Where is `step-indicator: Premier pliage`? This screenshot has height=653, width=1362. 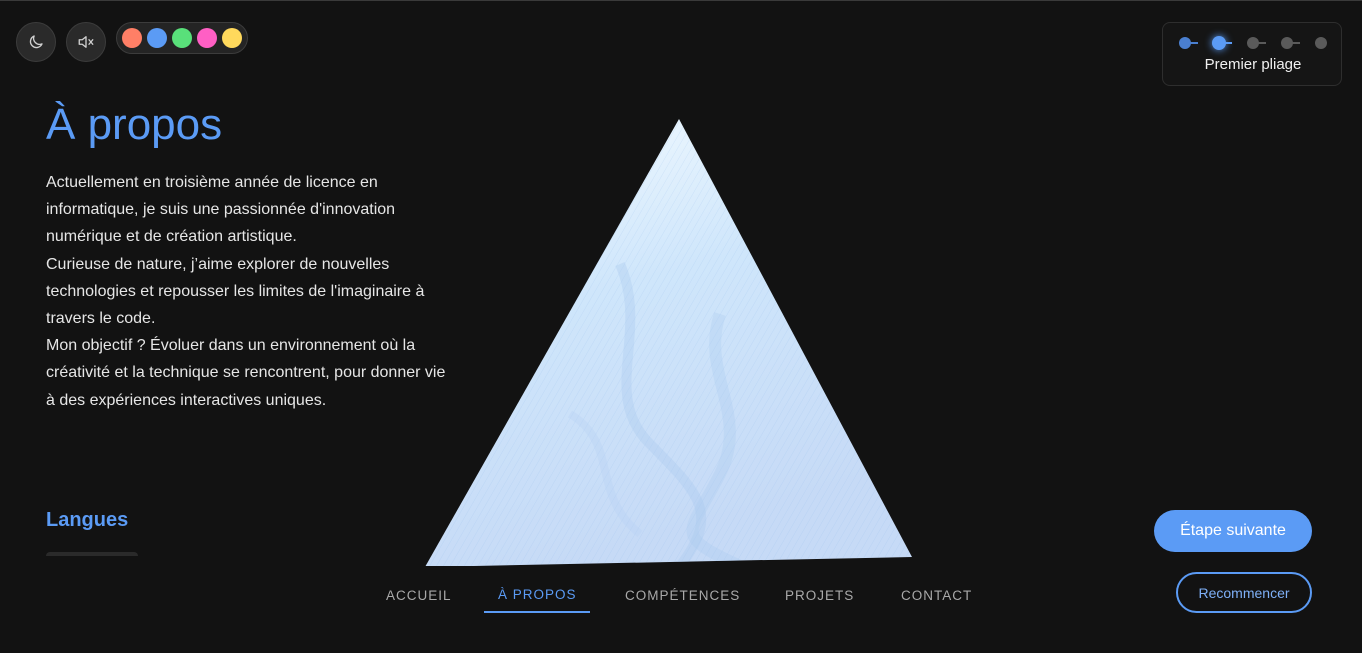 step-indicator: Premier pliage is located at coordinates (1252, 54).